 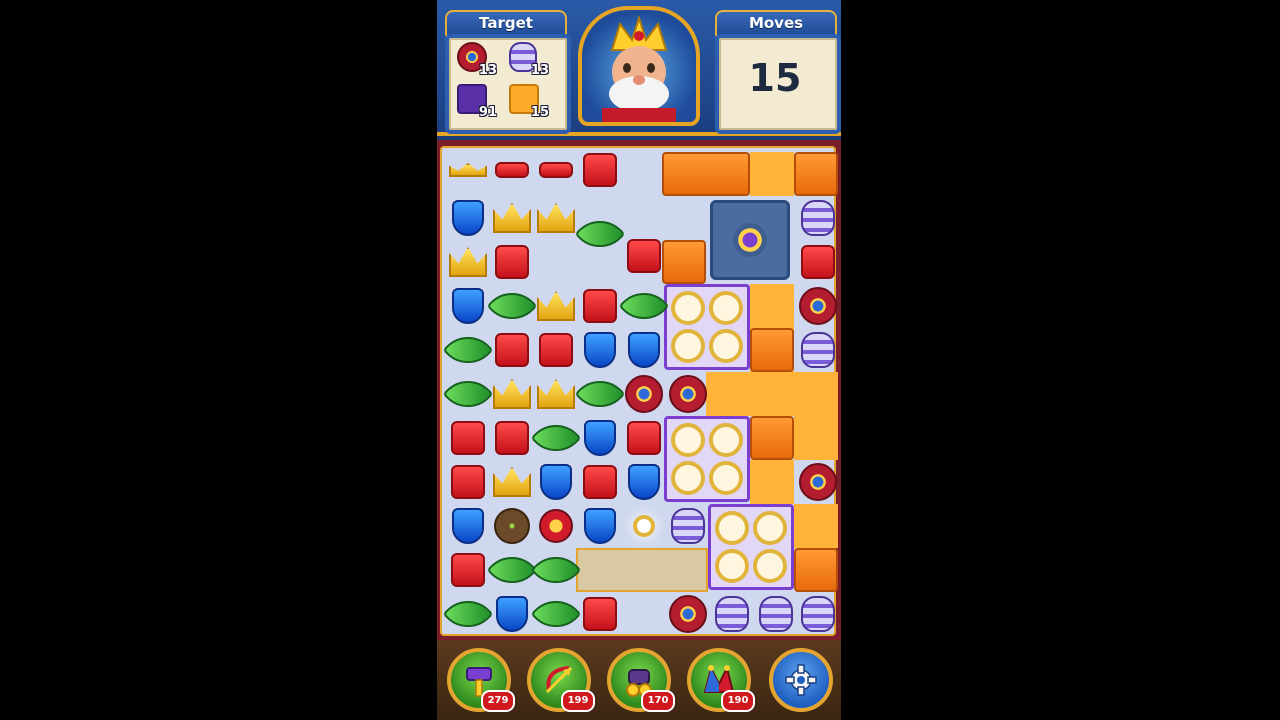 I want to click on hud: Target 13 13 91 15 Moves 15, so click(x=639, y=68).